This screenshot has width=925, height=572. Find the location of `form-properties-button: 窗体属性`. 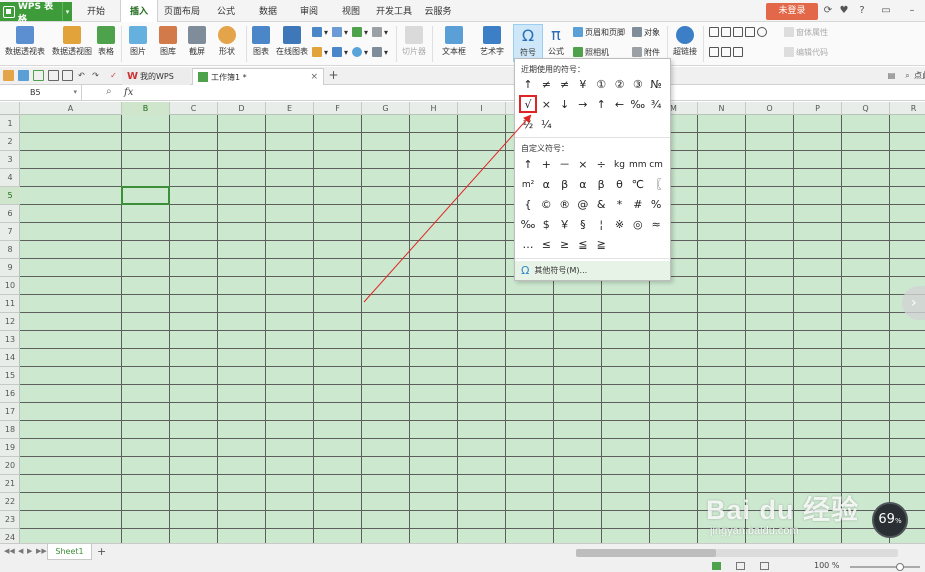

form-properties-button: 窗体属性 is located at coordinates (806, 32).